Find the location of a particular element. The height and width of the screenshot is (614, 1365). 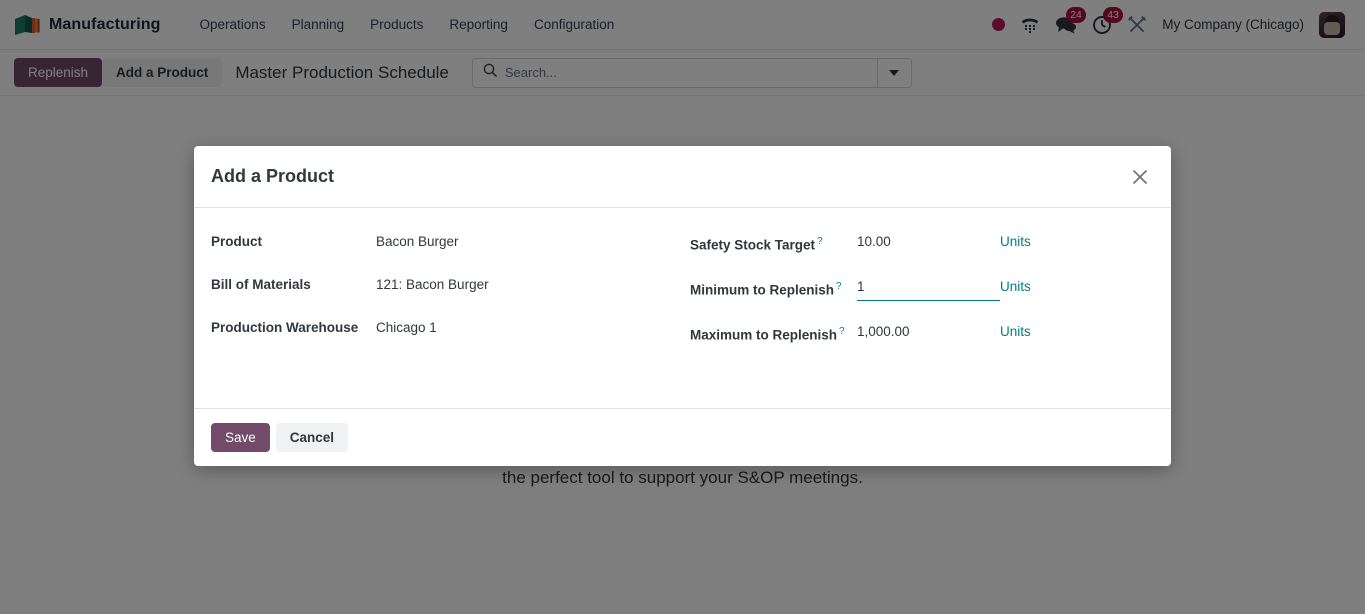

cancel-button: Cancel is located at coordinates (312, 437).